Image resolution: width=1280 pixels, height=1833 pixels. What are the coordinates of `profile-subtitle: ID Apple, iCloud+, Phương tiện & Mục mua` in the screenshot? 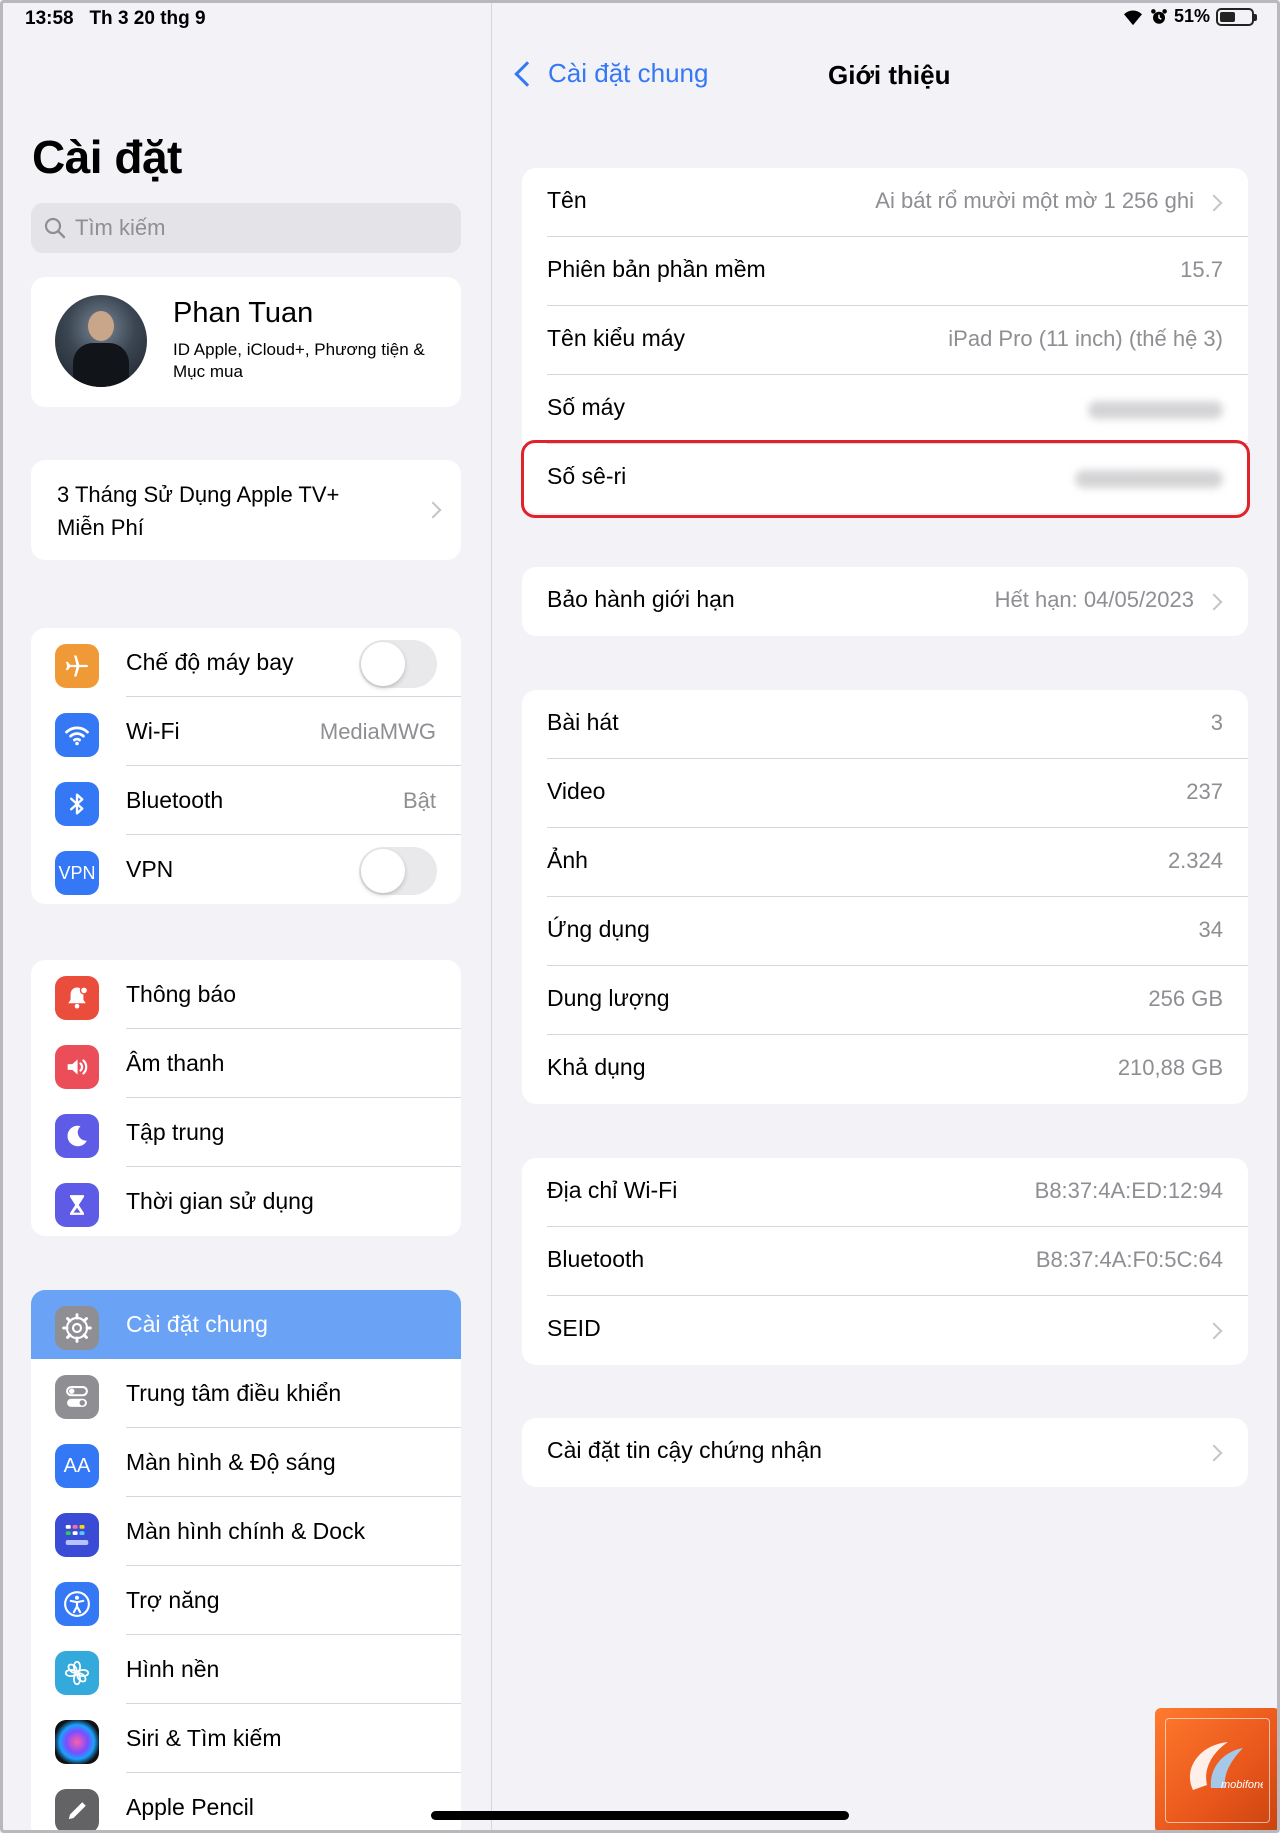 It's located at (299, 360).